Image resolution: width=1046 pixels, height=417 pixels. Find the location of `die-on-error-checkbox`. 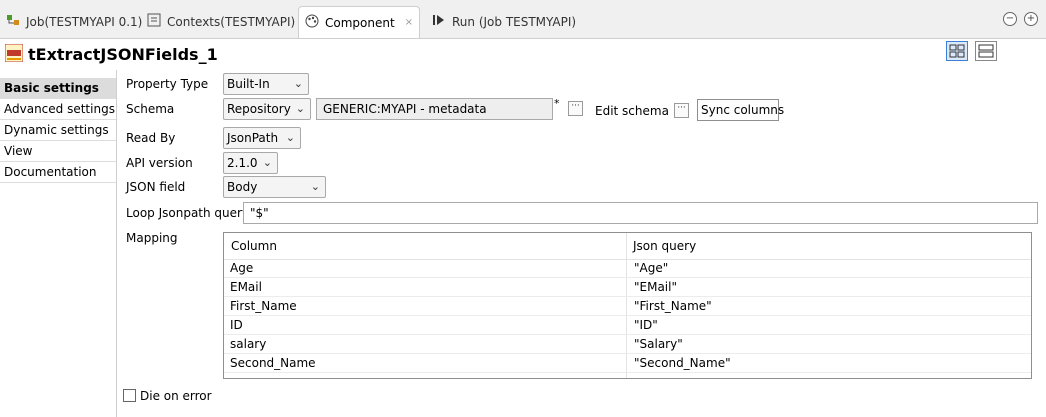

die-on-error-checkbox is located at coordinates (129, 395).